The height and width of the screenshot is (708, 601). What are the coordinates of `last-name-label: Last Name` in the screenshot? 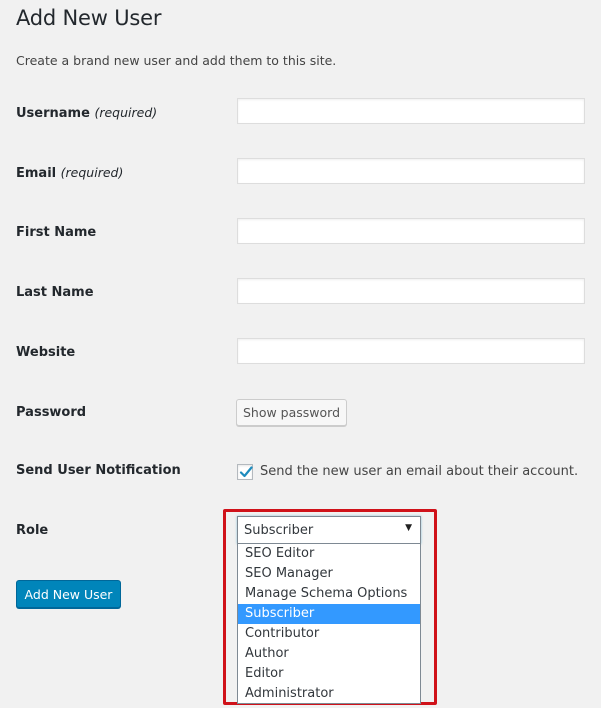 It's located at (55, 292).